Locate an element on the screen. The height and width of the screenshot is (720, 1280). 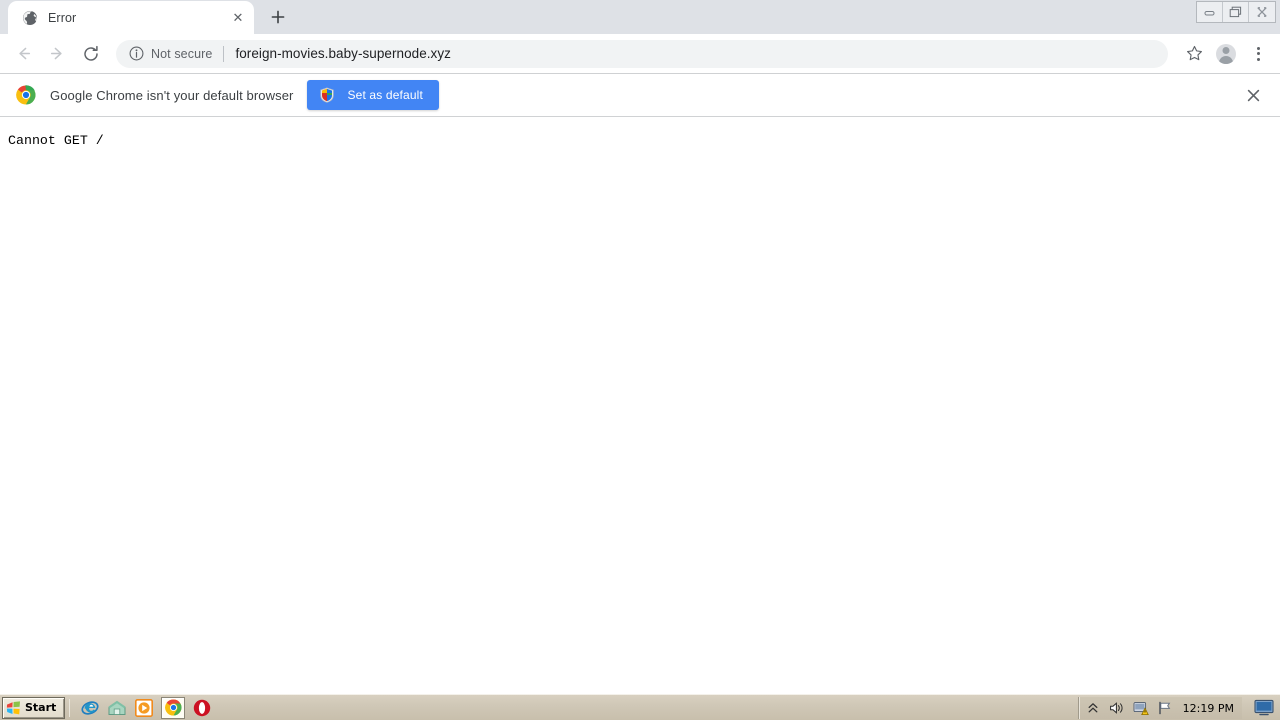
profile-avatar is located at coordinates (1226, 54).